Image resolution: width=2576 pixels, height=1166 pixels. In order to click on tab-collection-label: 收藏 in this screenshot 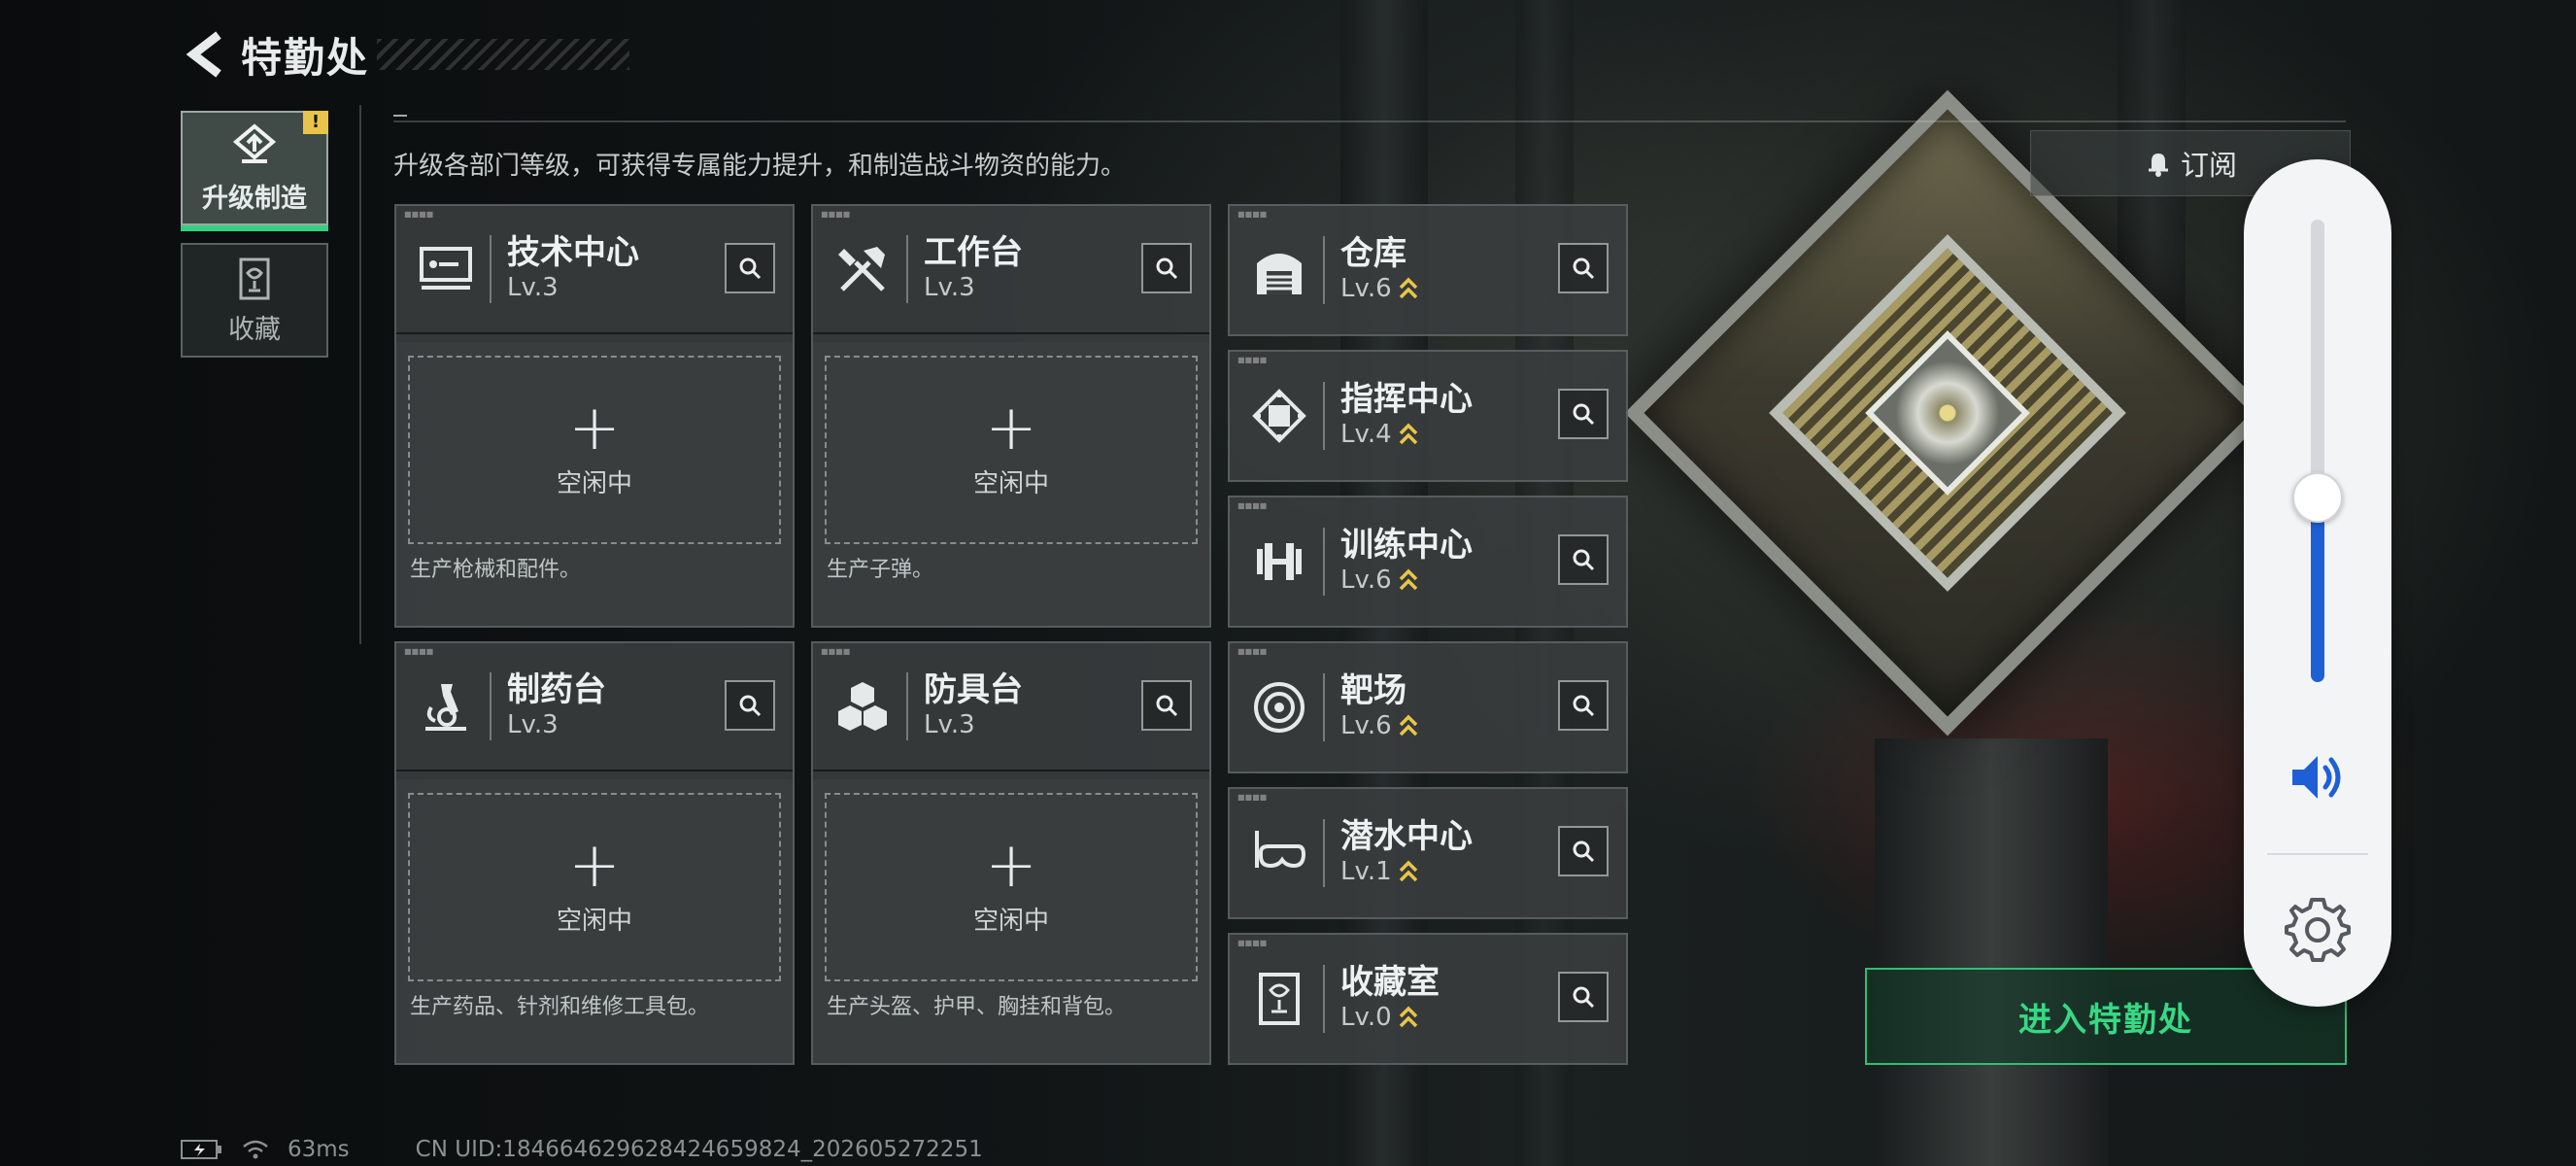, I will do `click(254, 329)`.